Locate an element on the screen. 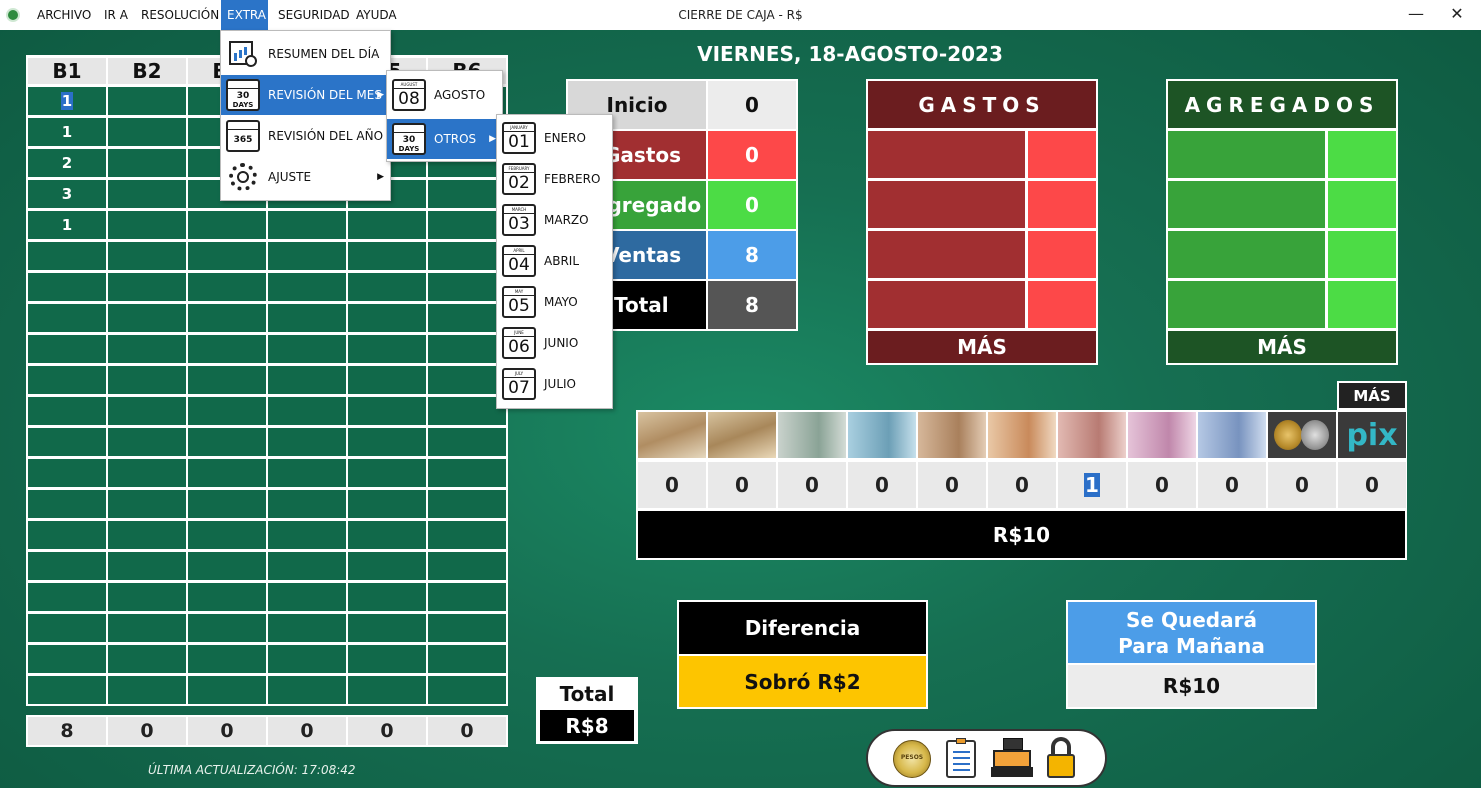  count-coins: 0 is located at coordinates (1302, 485).